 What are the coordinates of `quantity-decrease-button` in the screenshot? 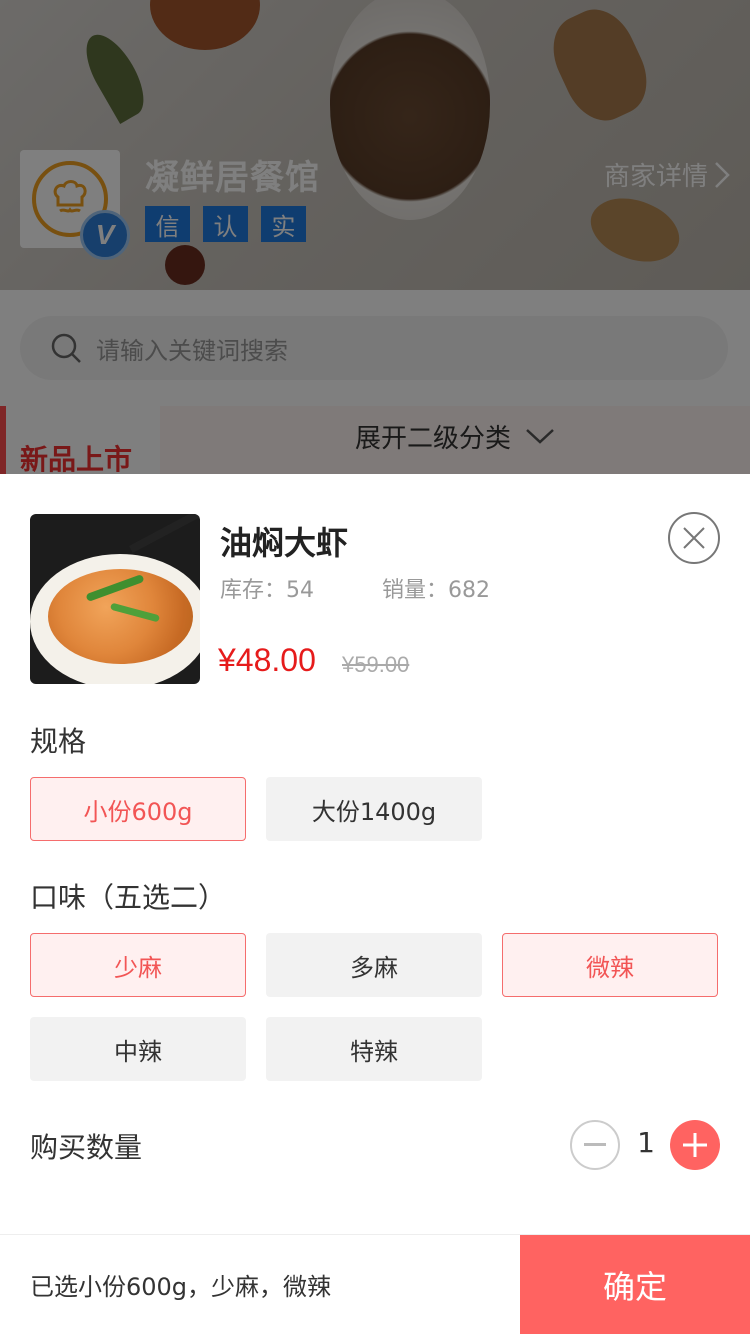 It's located at (595, 1145).